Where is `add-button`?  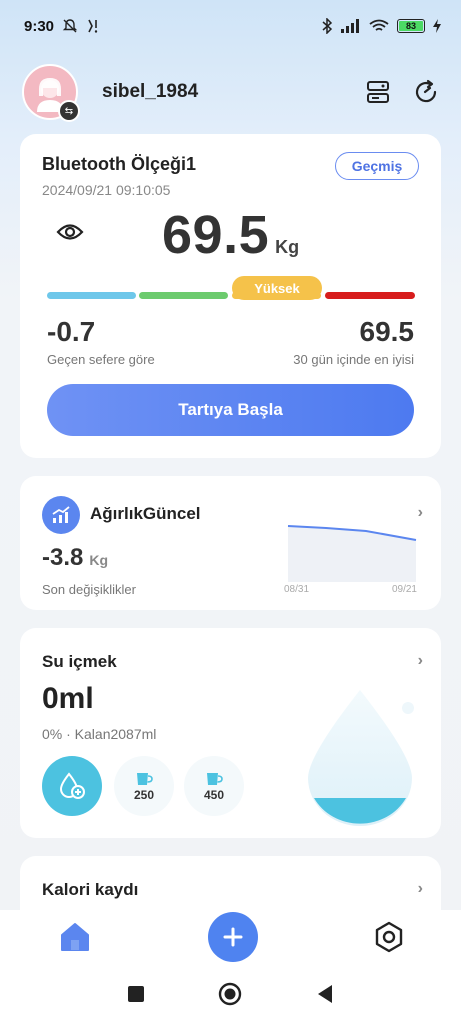 add-button is located at coordinates (232, 937).